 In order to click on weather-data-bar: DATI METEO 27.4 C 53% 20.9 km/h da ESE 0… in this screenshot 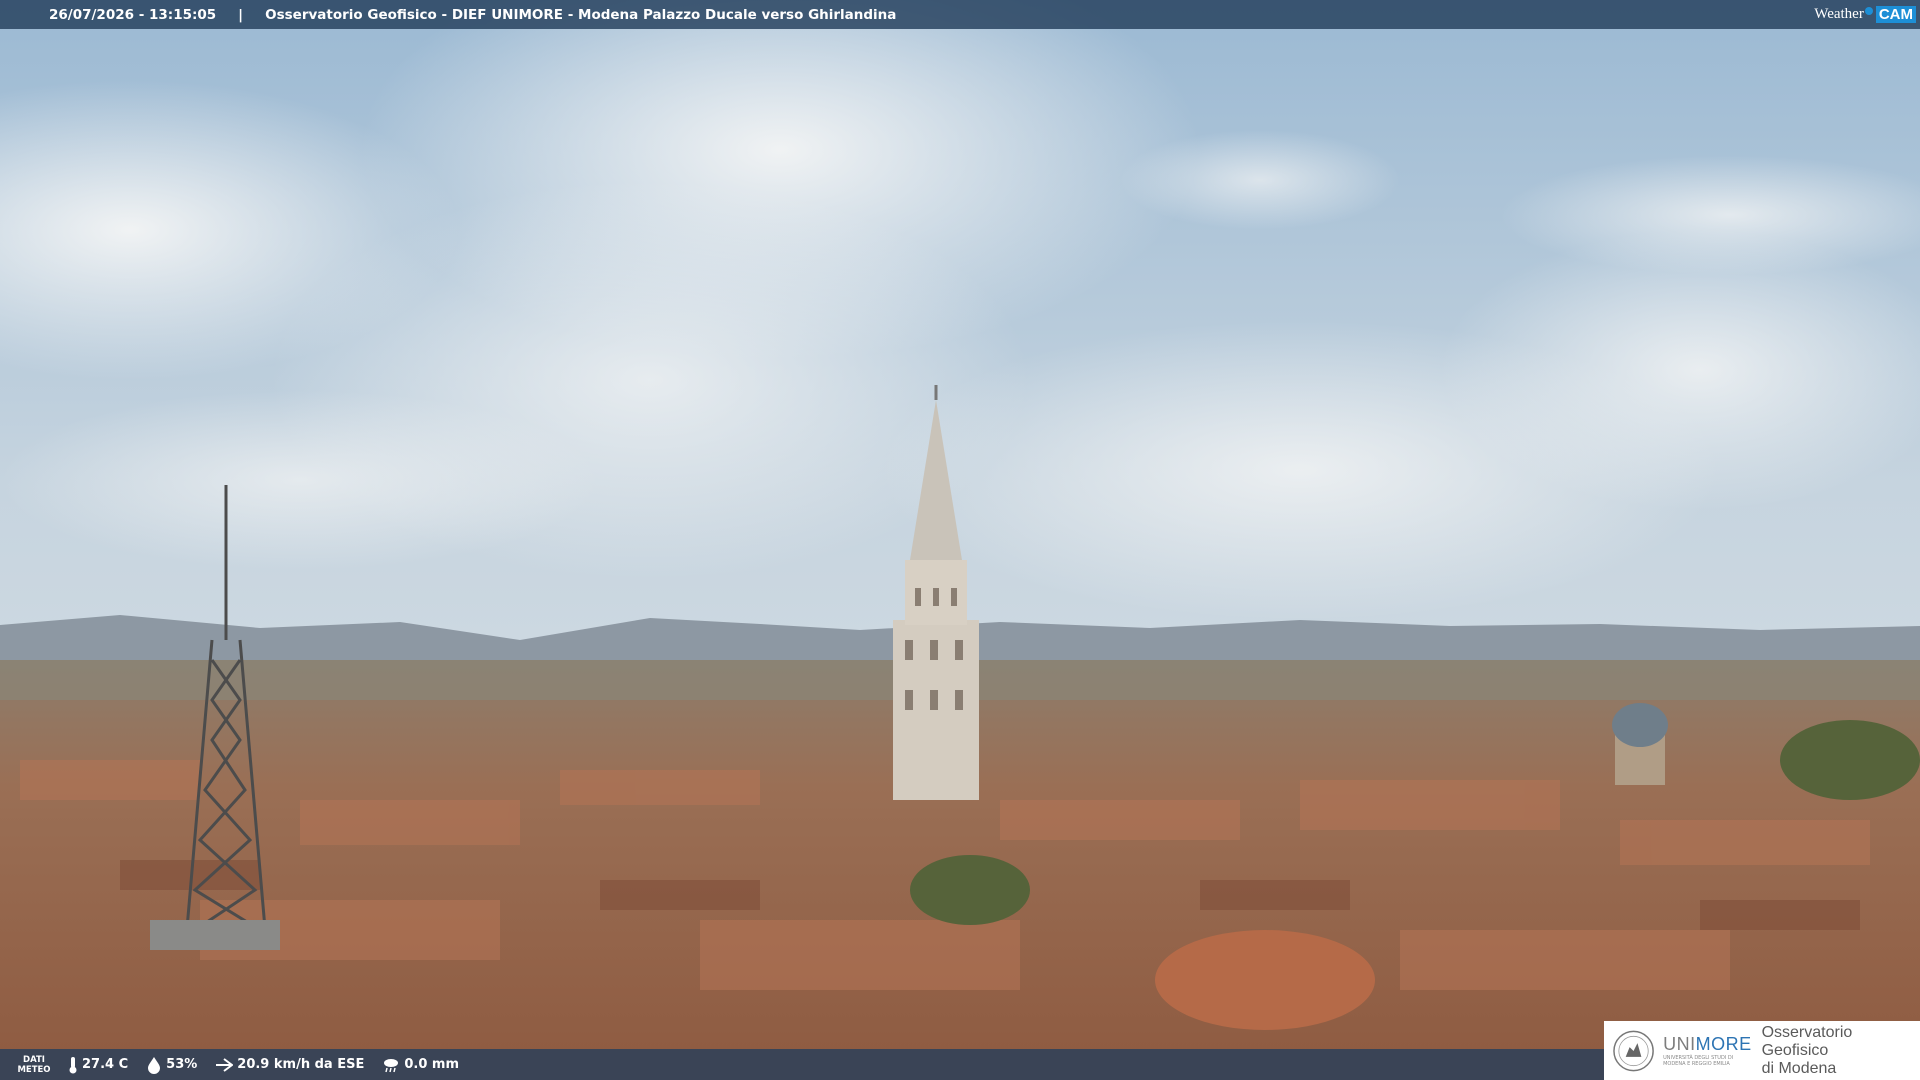, I will do `click(802, 1064)`.